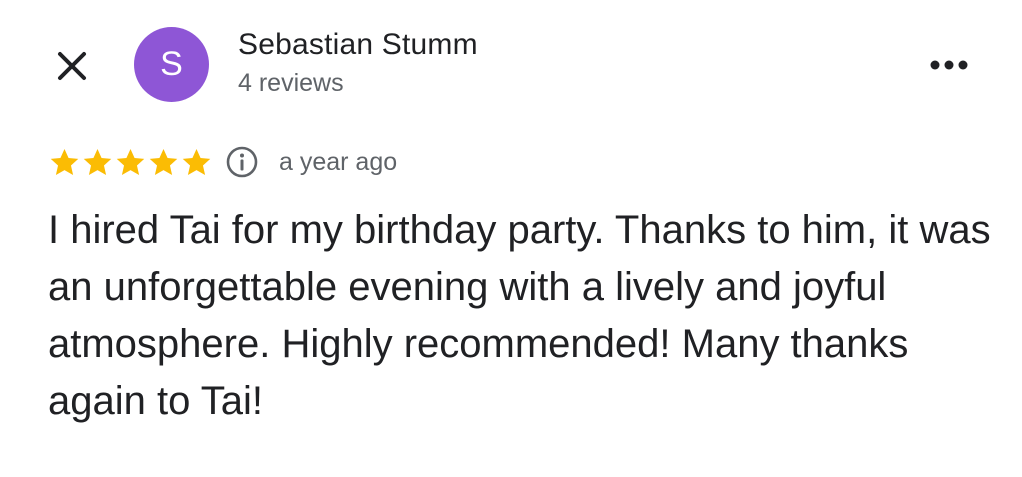  I want to click on review-count: 4 reviews, so click(291, 83).